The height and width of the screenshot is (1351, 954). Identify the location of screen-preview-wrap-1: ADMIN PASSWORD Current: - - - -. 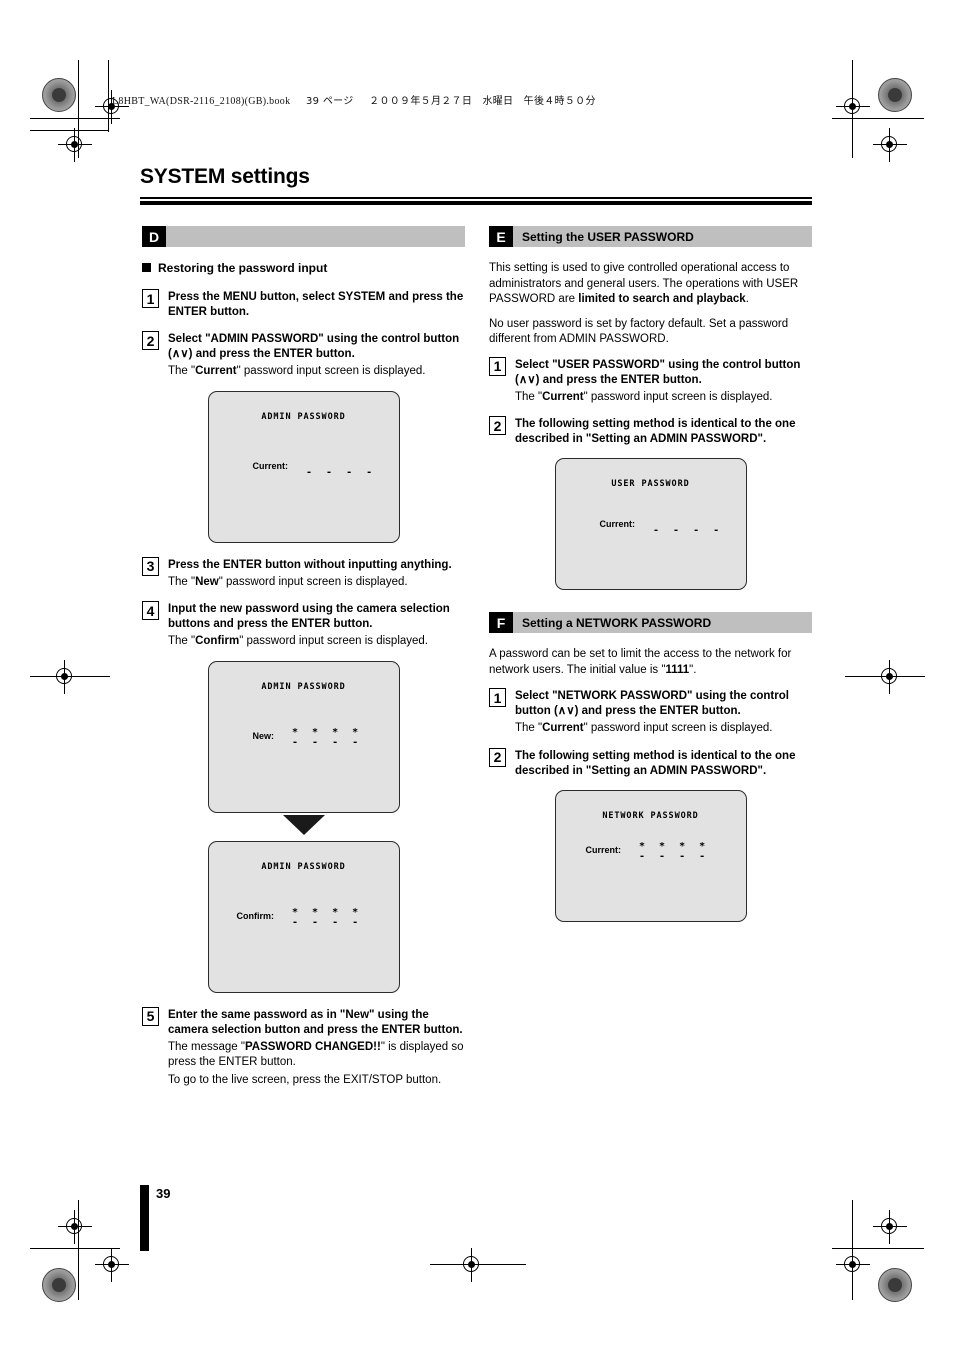
(303, 466).